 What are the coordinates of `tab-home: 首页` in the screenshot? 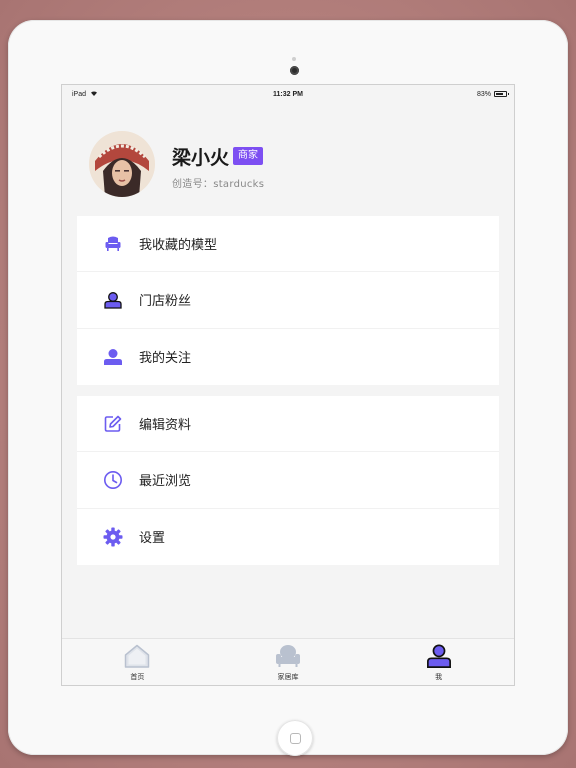 It's located at (137, 662).